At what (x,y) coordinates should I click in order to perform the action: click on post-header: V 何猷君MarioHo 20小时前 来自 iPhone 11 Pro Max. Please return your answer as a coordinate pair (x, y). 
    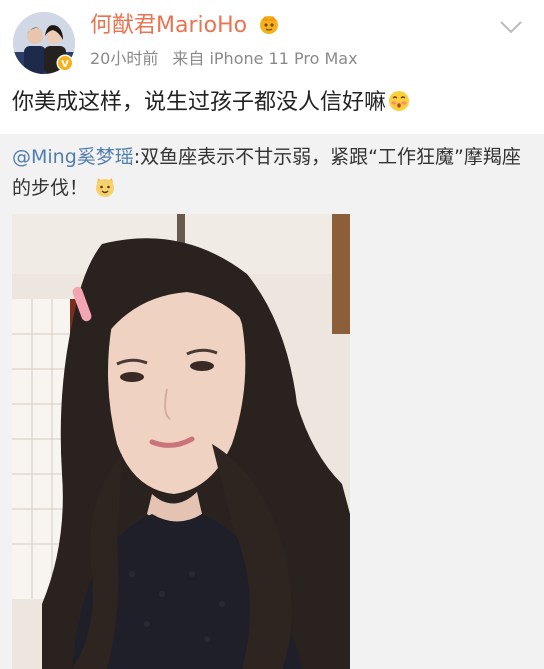
    Looking at the image, I should click on (272, 40).